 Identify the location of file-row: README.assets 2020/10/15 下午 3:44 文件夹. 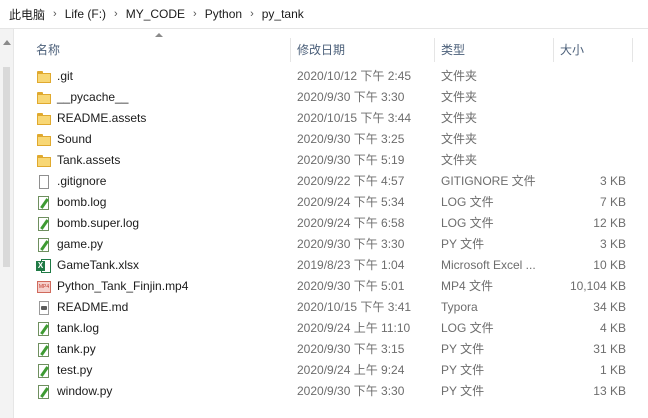
(331, 118).